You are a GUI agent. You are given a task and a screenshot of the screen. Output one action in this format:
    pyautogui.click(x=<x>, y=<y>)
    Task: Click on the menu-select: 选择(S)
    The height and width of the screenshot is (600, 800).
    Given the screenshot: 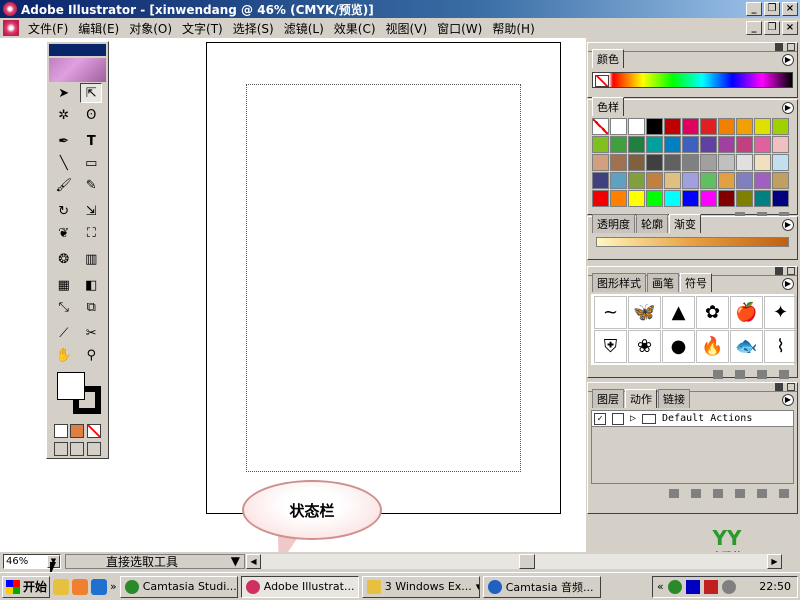 What is the action you would take?
    pyautogui.click(x=253, y=28)
    